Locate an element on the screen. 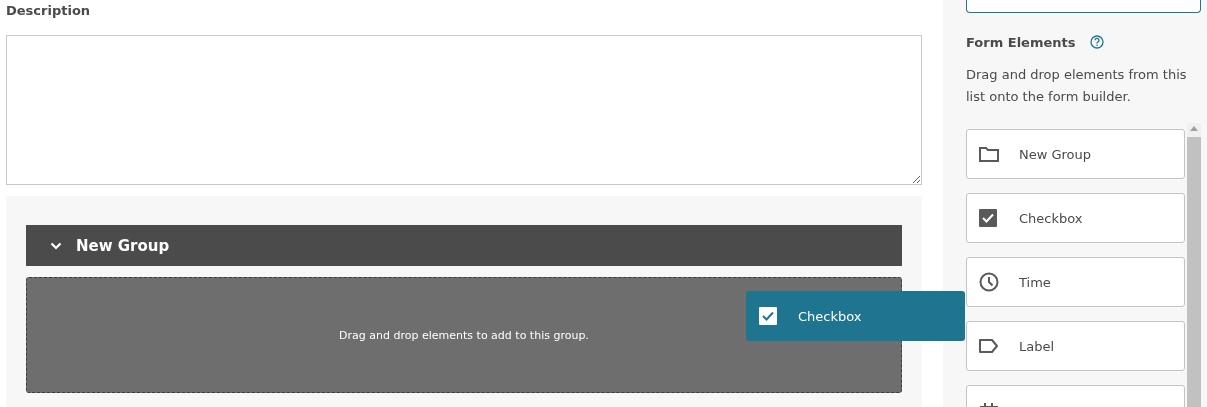  field-label: Description is located at coordinates (49, 11).